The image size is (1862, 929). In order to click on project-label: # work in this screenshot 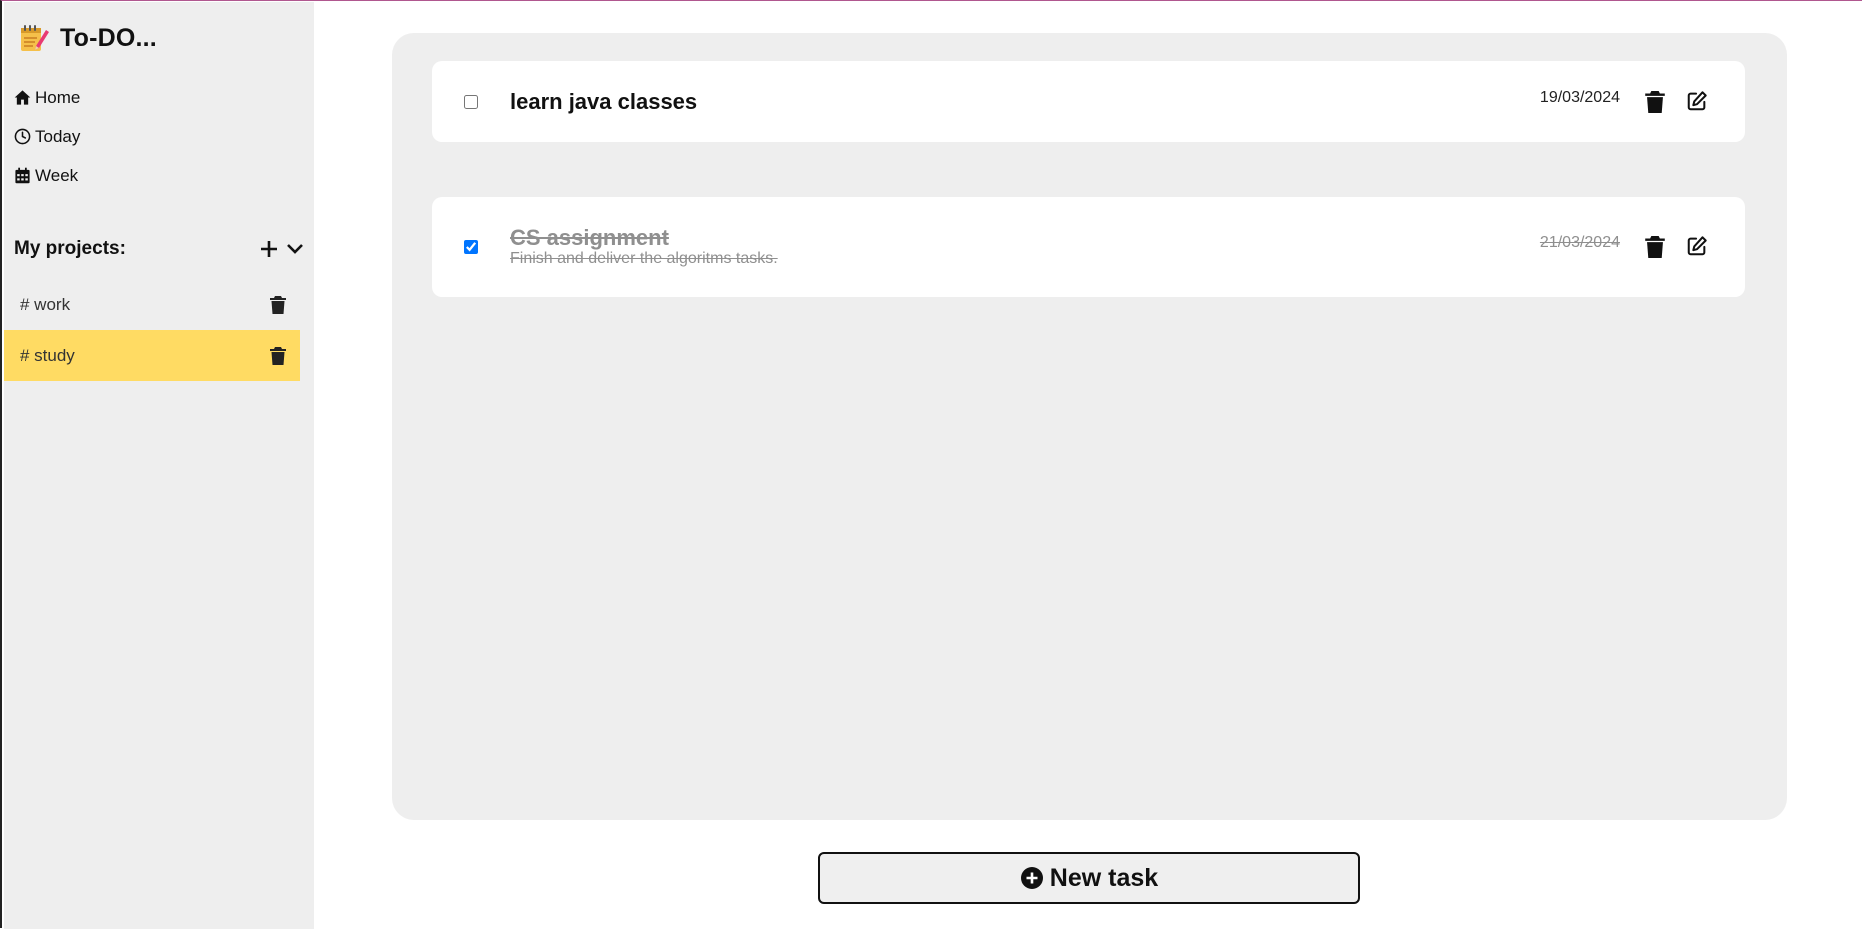, I will do `click(45, 304)`.